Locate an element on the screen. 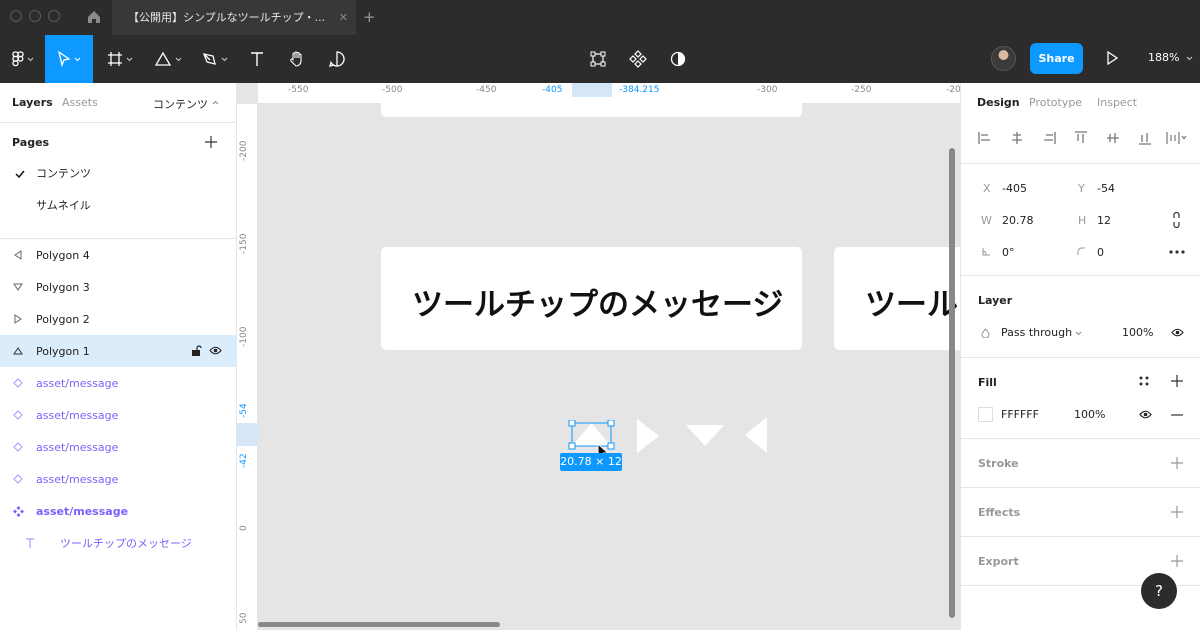 This screenshot has height=630, width=1200. shape-tool-button is located at coordinates (168, 59).